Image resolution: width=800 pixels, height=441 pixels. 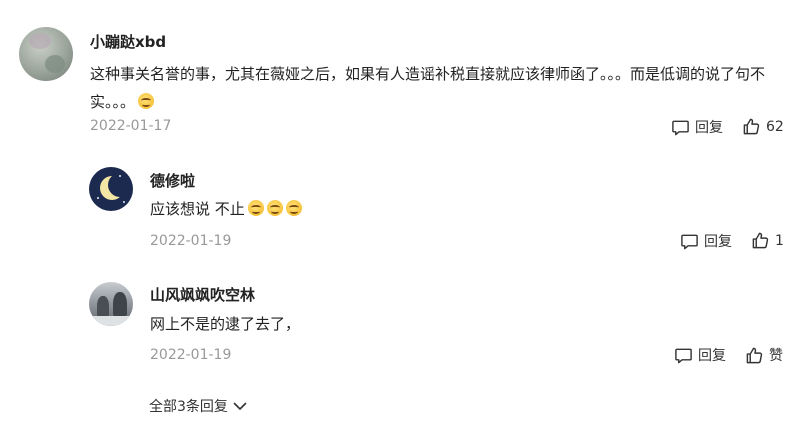 What do you see at coordinates (172, 180) in the screenshot?
I see `reply-username: 德修啦` at bounding box center [172, 180].